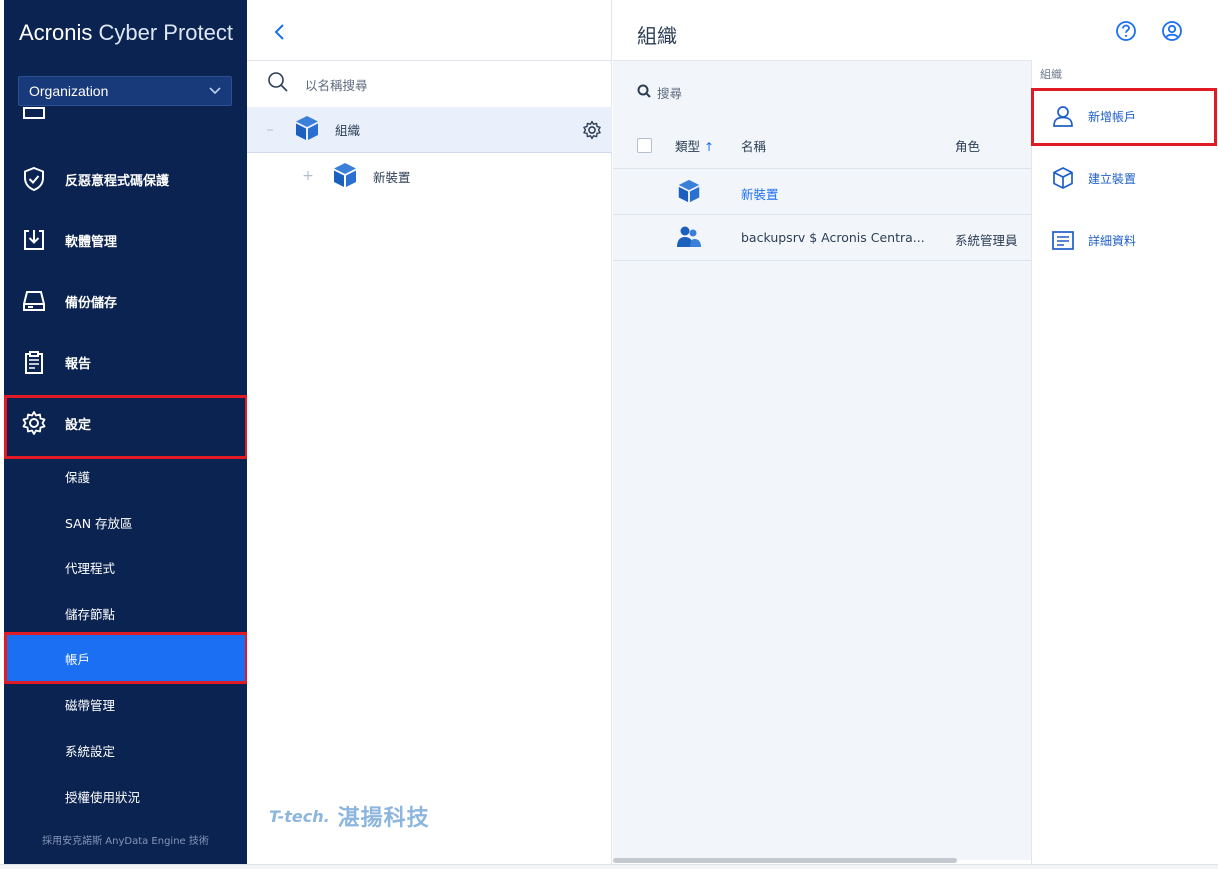 The width and height of the screenshot is (1218, 869). I want to click on users-icon, so click(689, 238).